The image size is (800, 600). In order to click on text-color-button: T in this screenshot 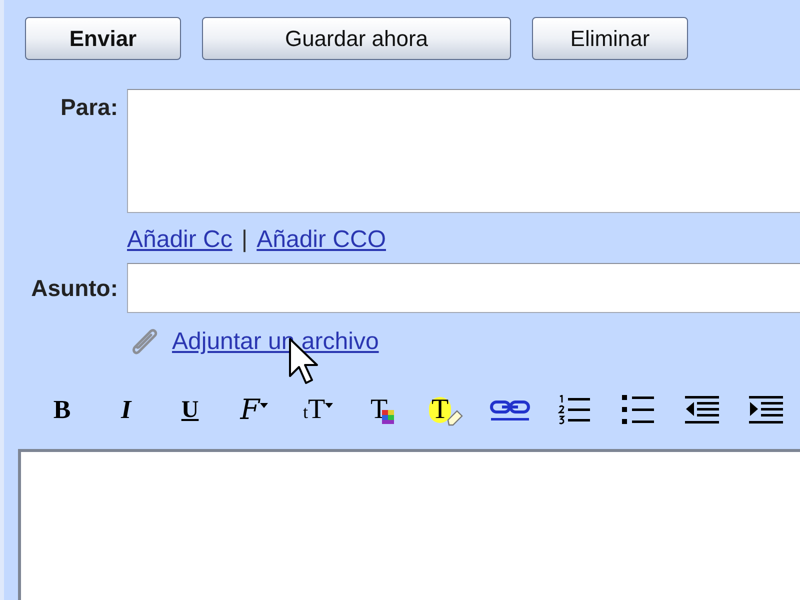, I will do `click(382, 410)`.